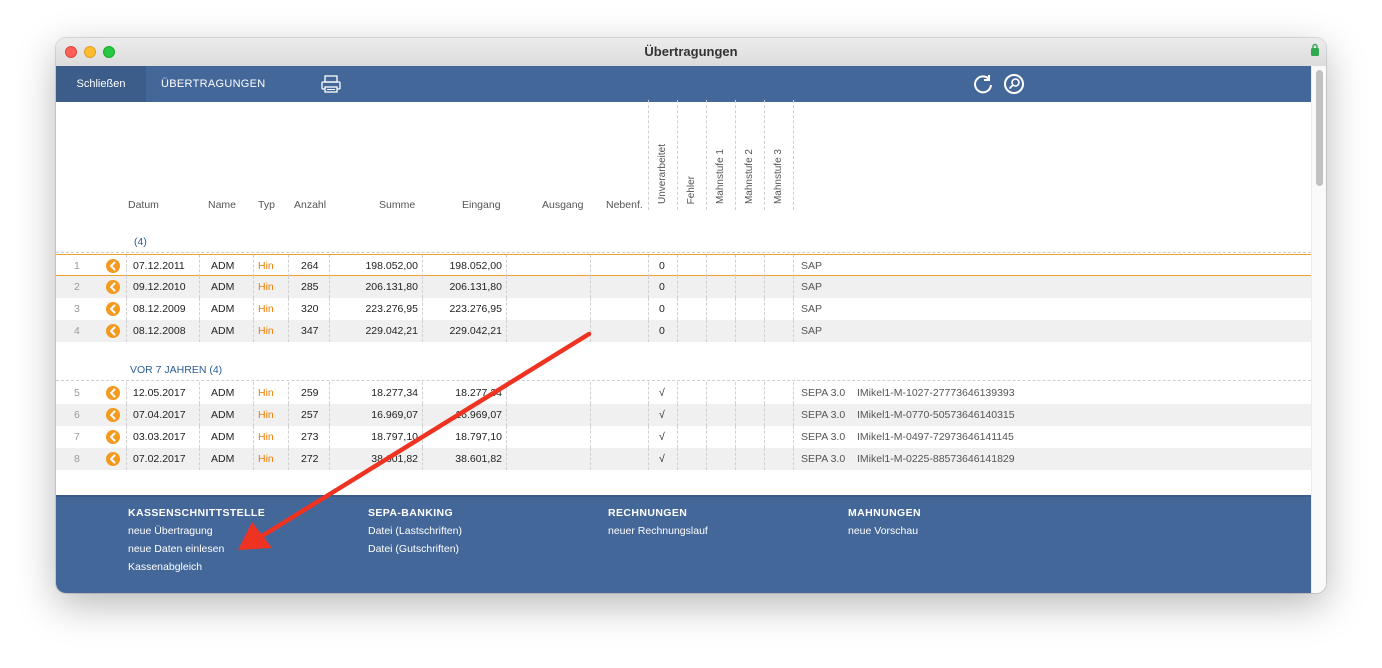  What do you see at coordinates (159, 393) in the screenshot?
I see `cell-datum: 12.05.2017` at bounding box center [159, 393].